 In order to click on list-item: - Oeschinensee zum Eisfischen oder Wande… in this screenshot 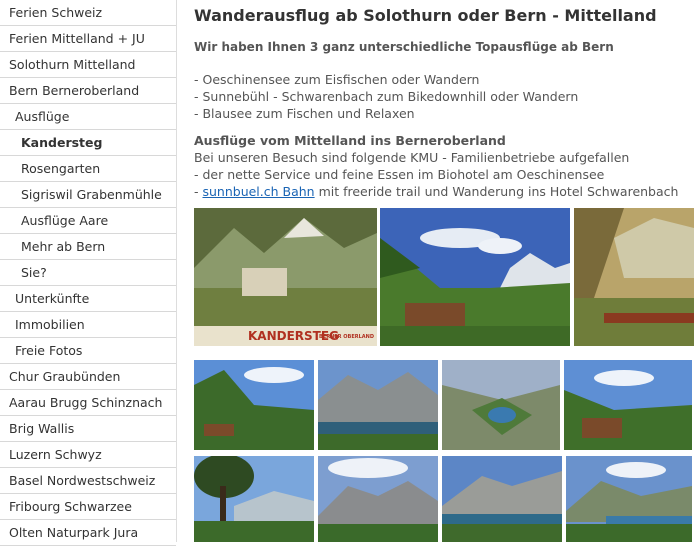, I will do `click(337, 79)`.